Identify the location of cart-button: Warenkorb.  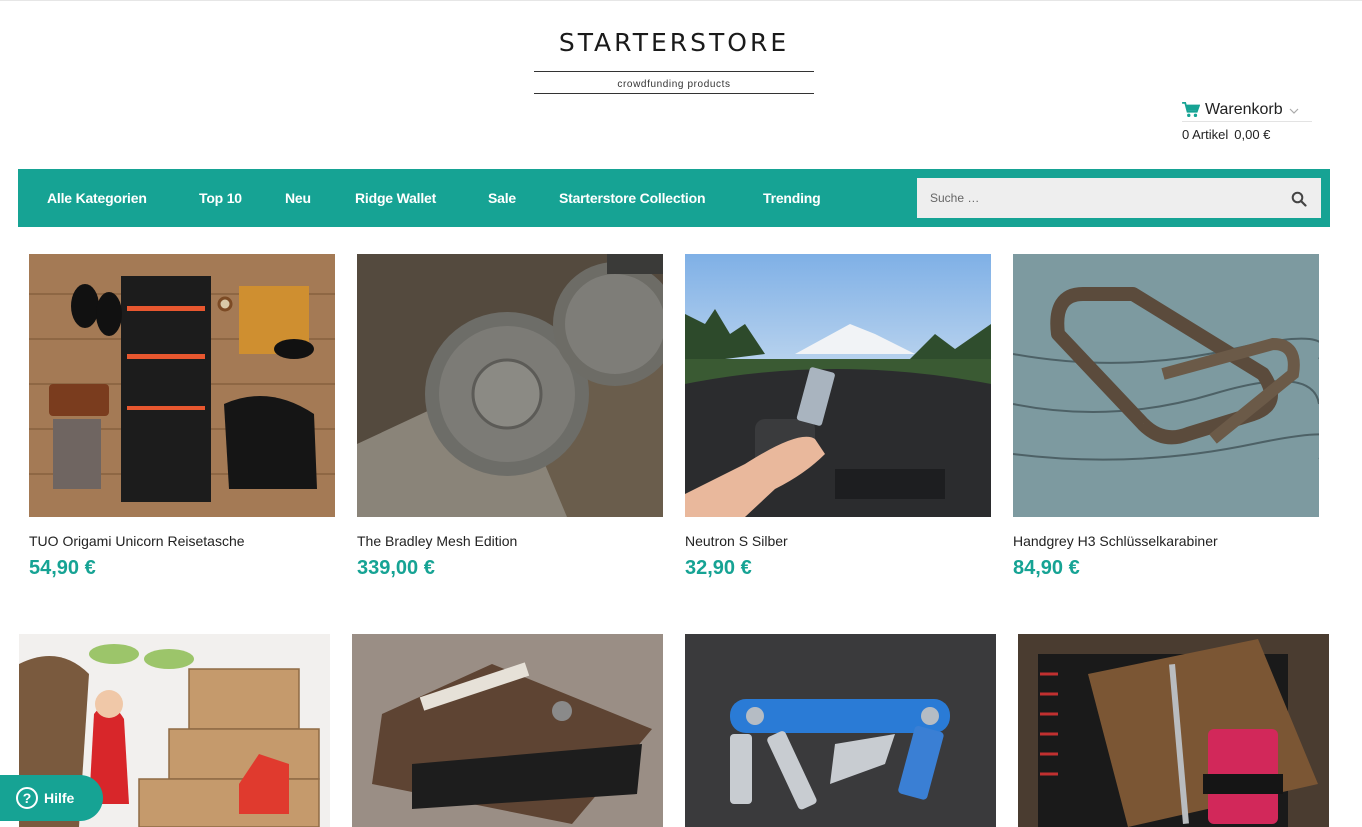
(1247, 111).